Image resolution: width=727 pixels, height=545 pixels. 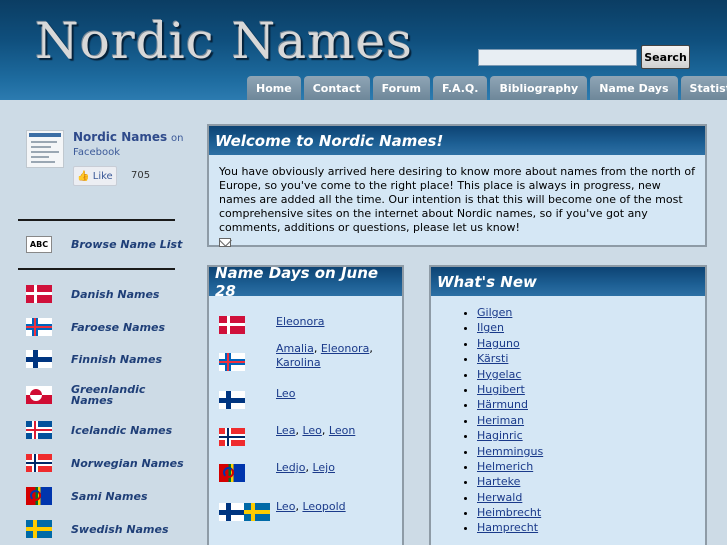 I want to click on sidebar-item-browse: ABC Browse Name List, so click(x=104, y=244).